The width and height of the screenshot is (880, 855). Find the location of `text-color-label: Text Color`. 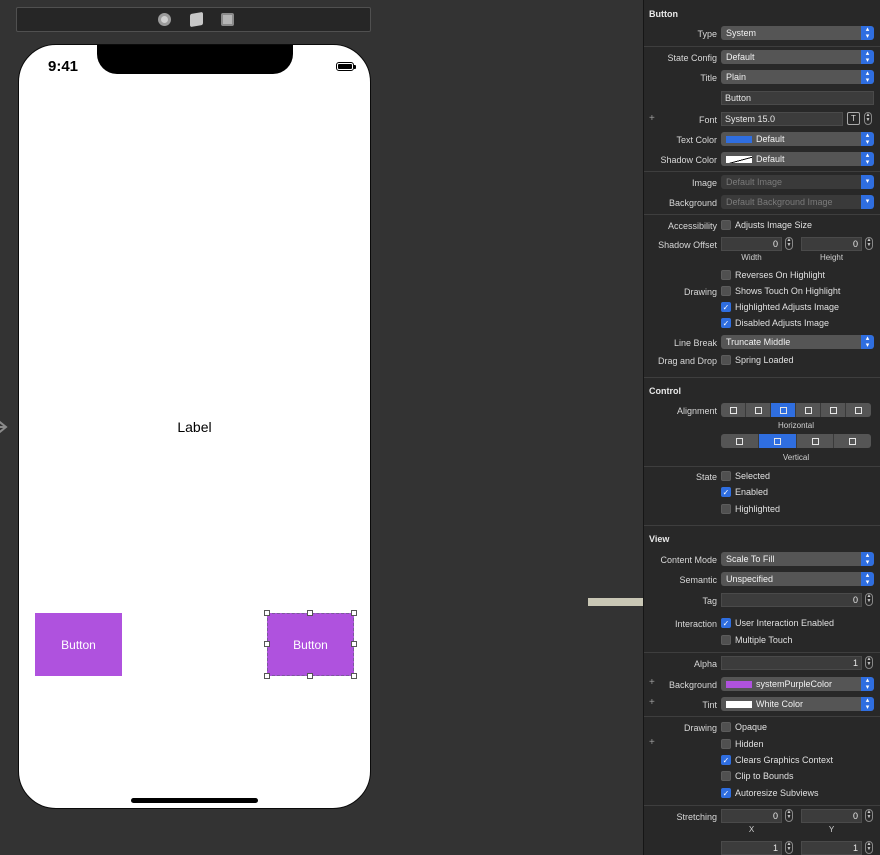

text-color-label: Text Color is located at coordinates (696, 140).